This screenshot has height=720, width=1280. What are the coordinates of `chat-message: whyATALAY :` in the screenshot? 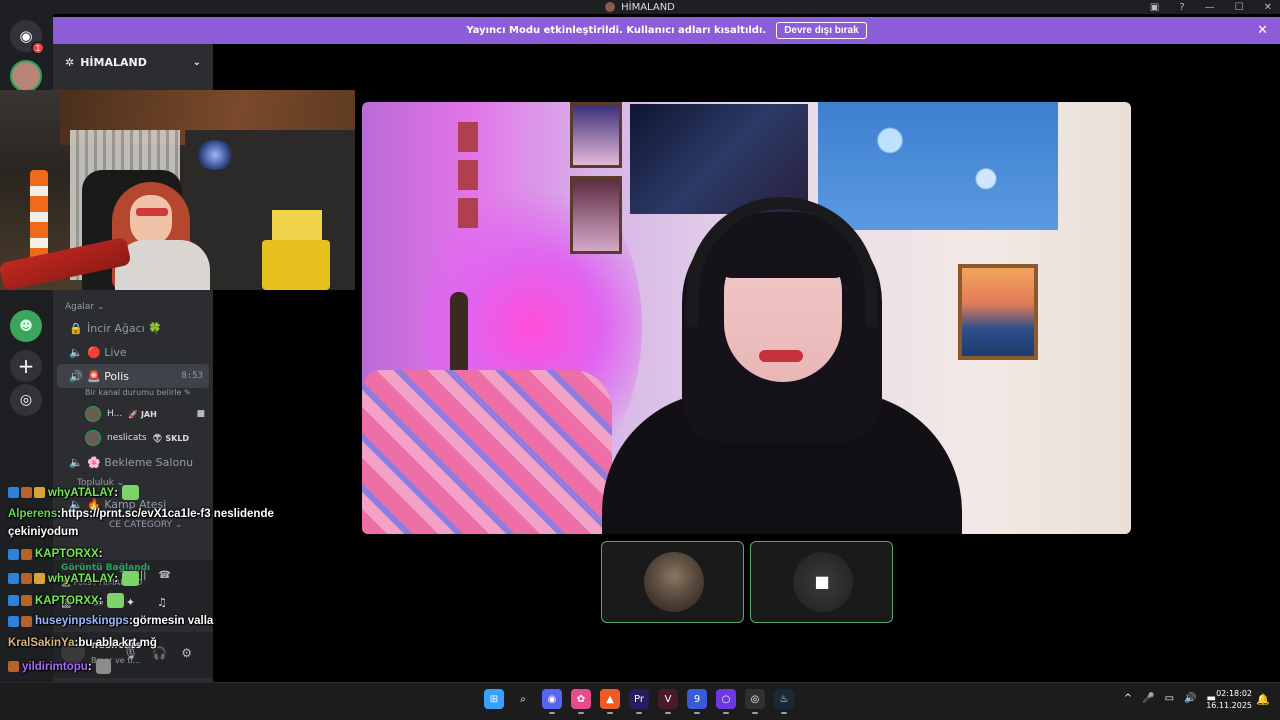 It's located at (74, 578).